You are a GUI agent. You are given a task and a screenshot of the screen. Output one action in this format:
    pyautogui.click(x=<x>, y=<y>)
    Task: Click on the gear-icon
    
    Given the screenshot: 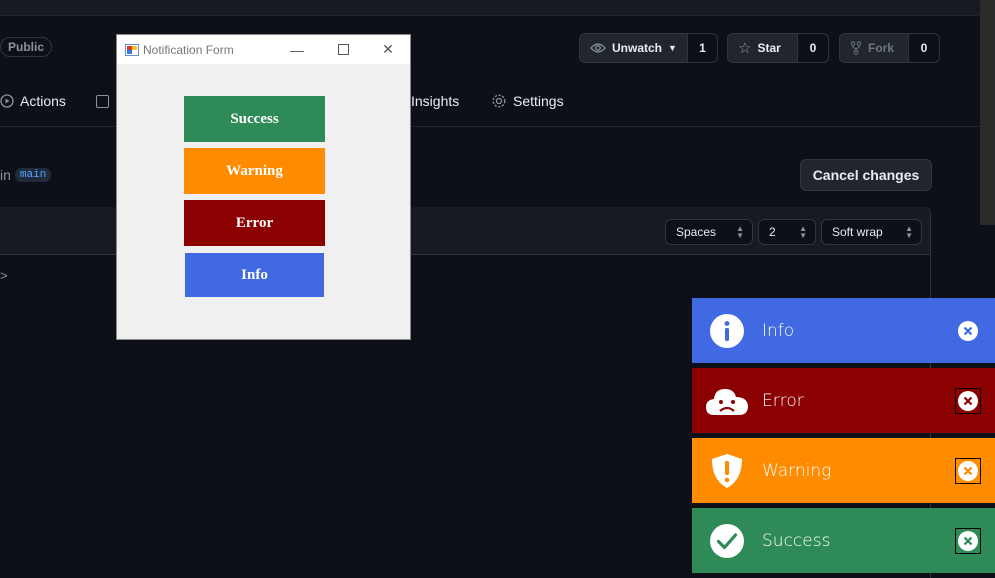 What is the action you would take?
    pyautogui.click(x=499, y=101)
    